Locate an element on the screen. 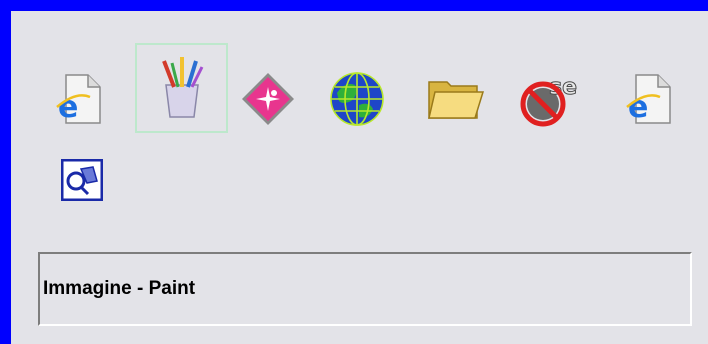  search-tool-icon is located at coordinates (82, 180).